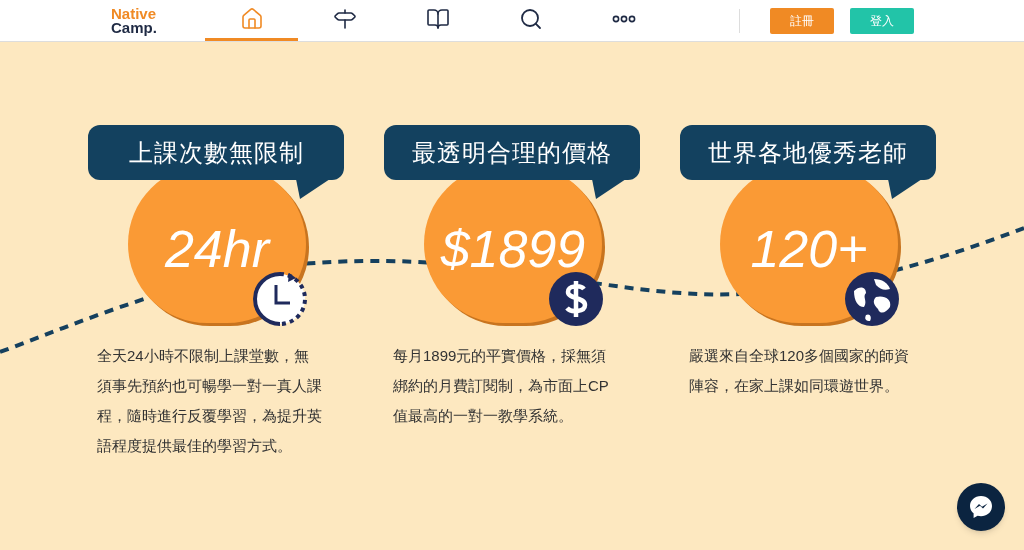  I want to click on signup-button: 註冊, so click(802, 20).